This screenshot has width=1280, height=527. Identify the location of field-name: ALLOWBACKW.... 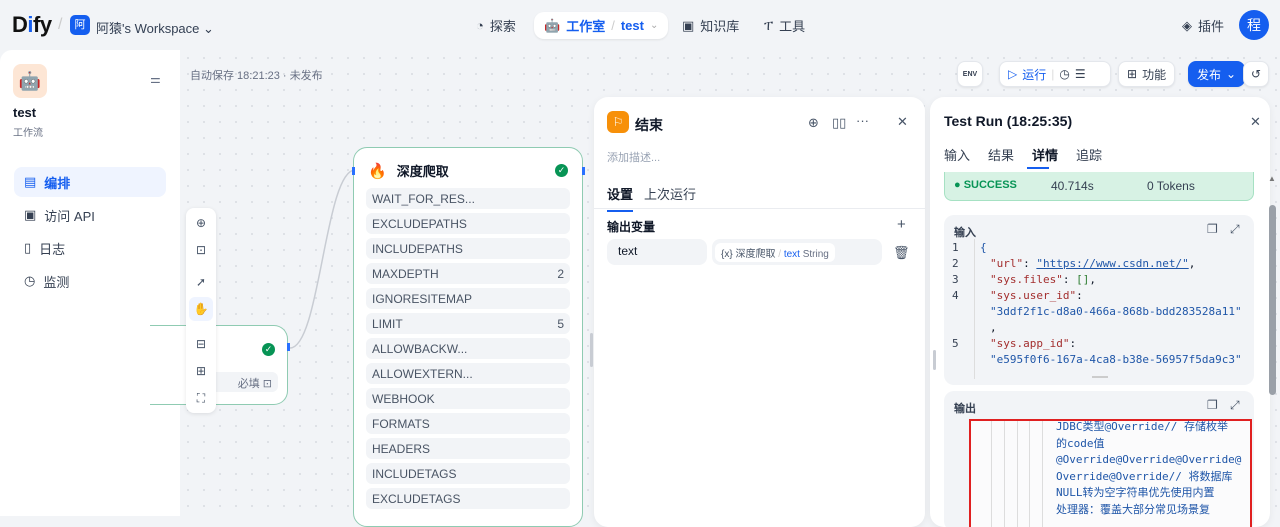
(420, 348).